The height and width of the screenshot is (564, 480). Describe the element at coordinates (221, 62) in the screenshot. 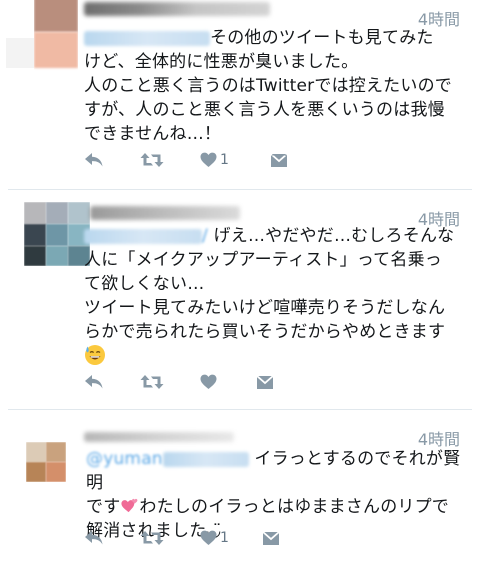

I see `tweet-line: けど、全体的に性悪が臭いました。` at that location.